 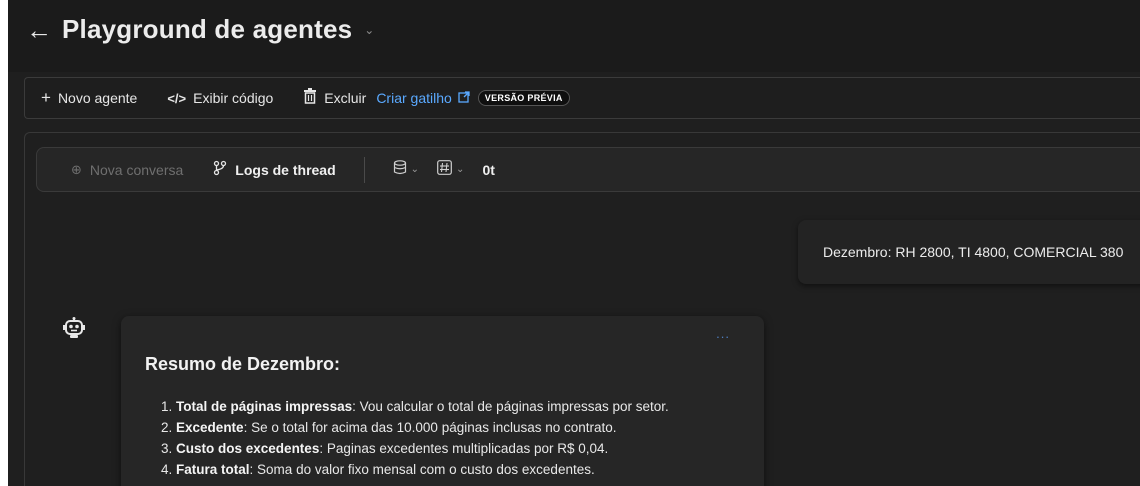 I want to click on robot-icon, so click(x=74, y=328).